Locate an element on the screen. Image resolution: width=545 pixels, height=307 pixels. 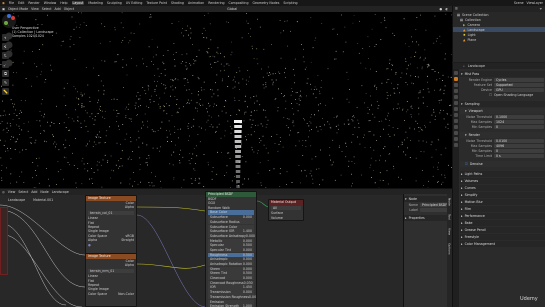
device-field: GPU is located at coordinates (519, 89).